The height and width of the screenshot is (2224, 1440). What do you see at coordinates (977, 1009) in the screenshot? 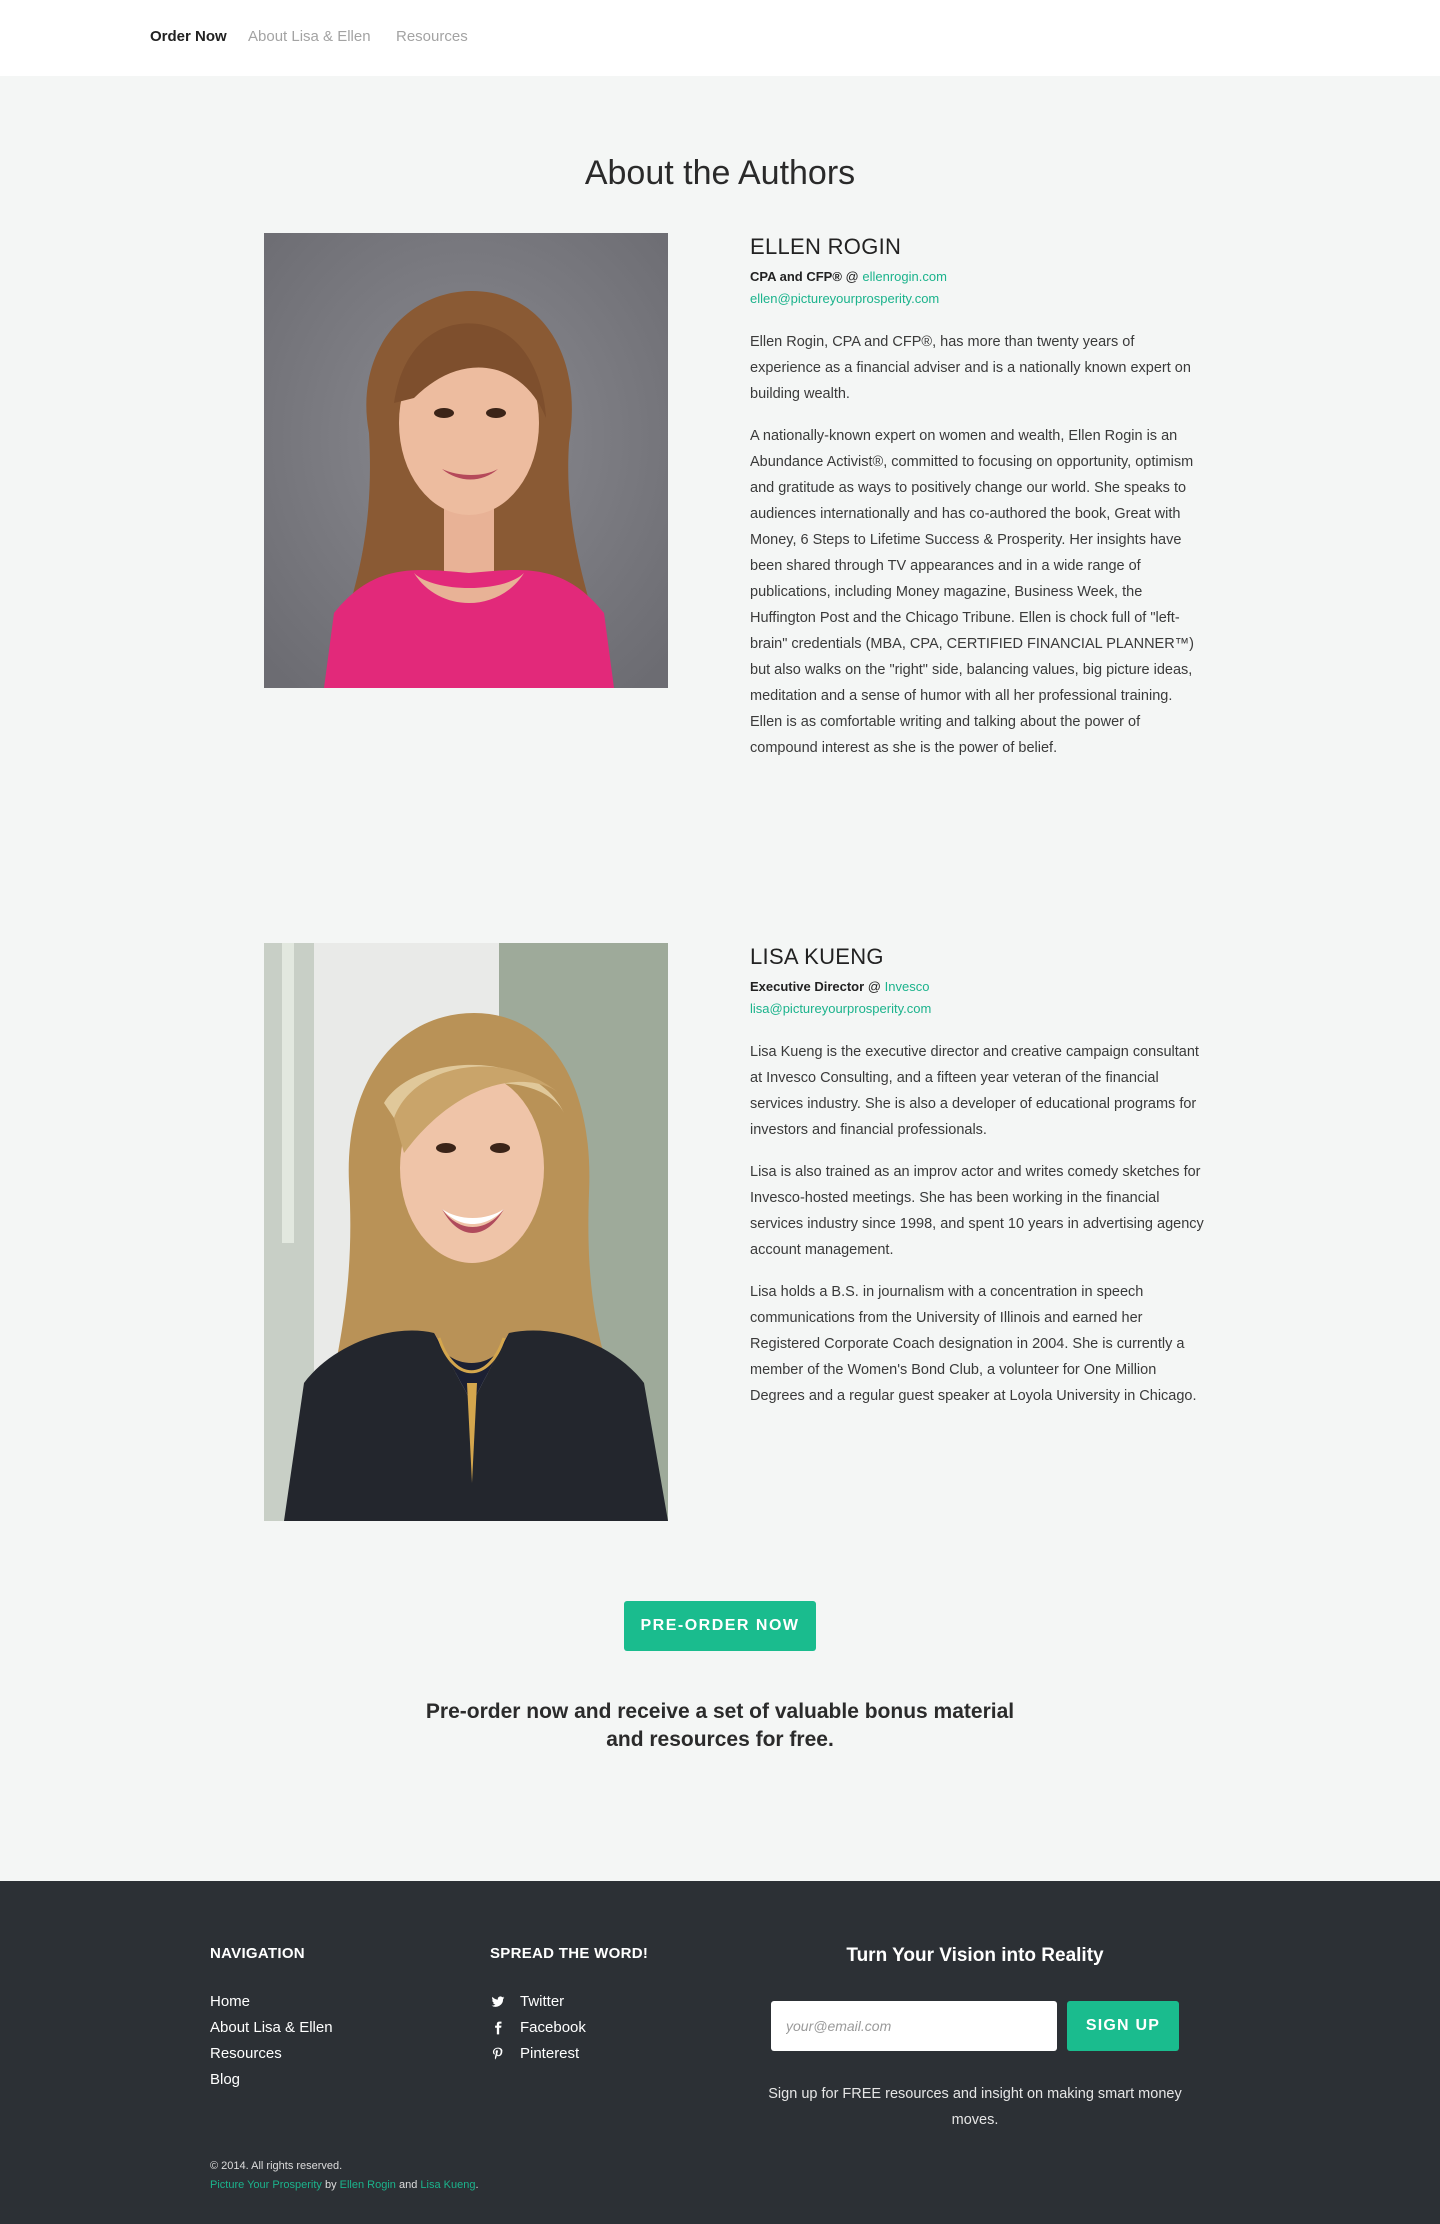
I see `lisa-email-link: lisa@pictureyourprosperity.com` at bounding box center [977, 1009].